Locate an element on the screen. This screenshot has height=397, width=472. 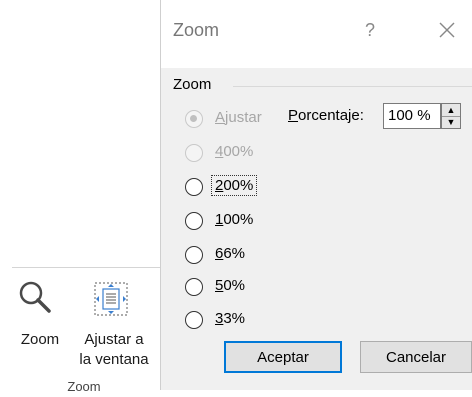
dialog-title: Zoom is located at coordinates (196, 30).